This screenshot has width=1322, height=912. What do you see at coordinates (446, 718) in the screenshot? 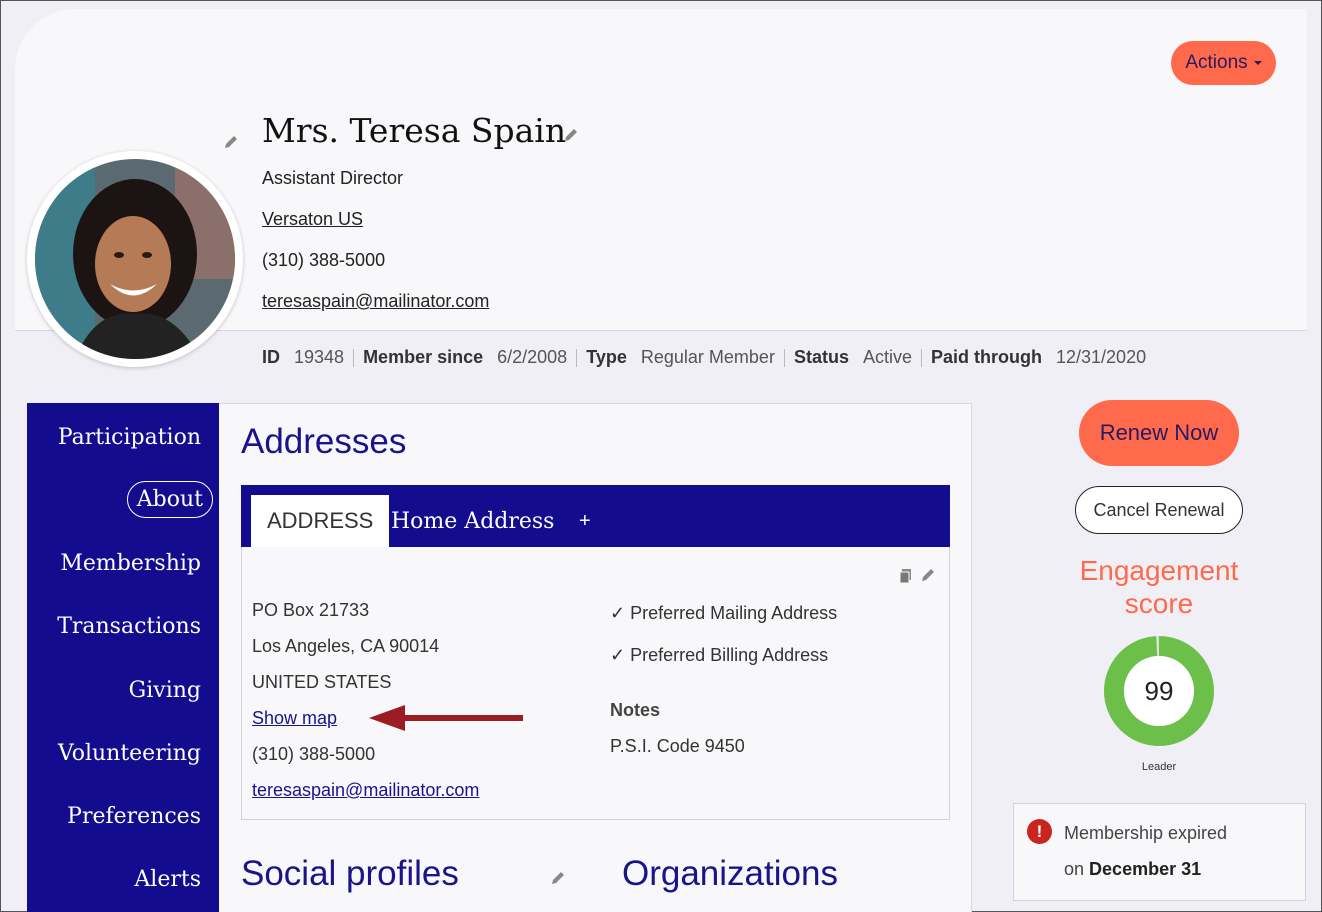
I see `annotation-arrow-icon` at bounding box center [446, 718].